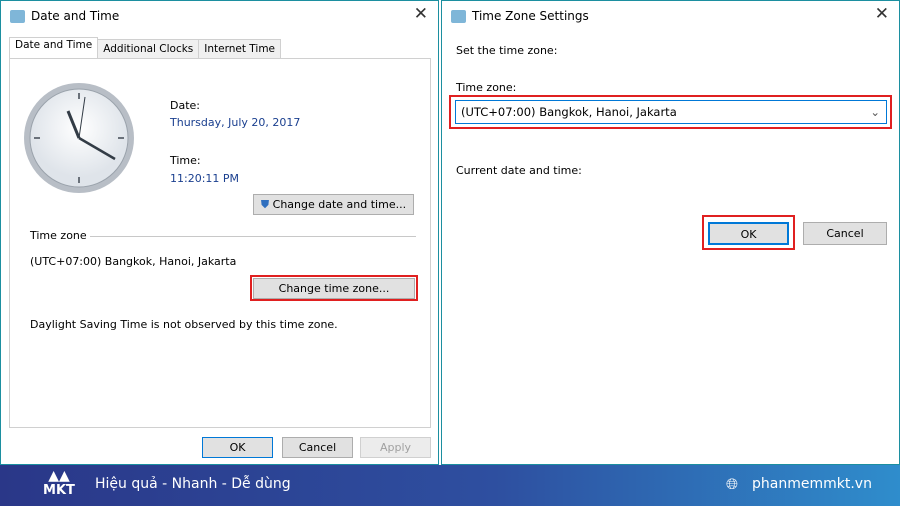 Image resolution: width=900 pixels, height=506 pixels. What do you see at coordinates (265, 204) in the screenshot?
I see `uac-shield-icon: ⛊` at bounding box center [265, 204].